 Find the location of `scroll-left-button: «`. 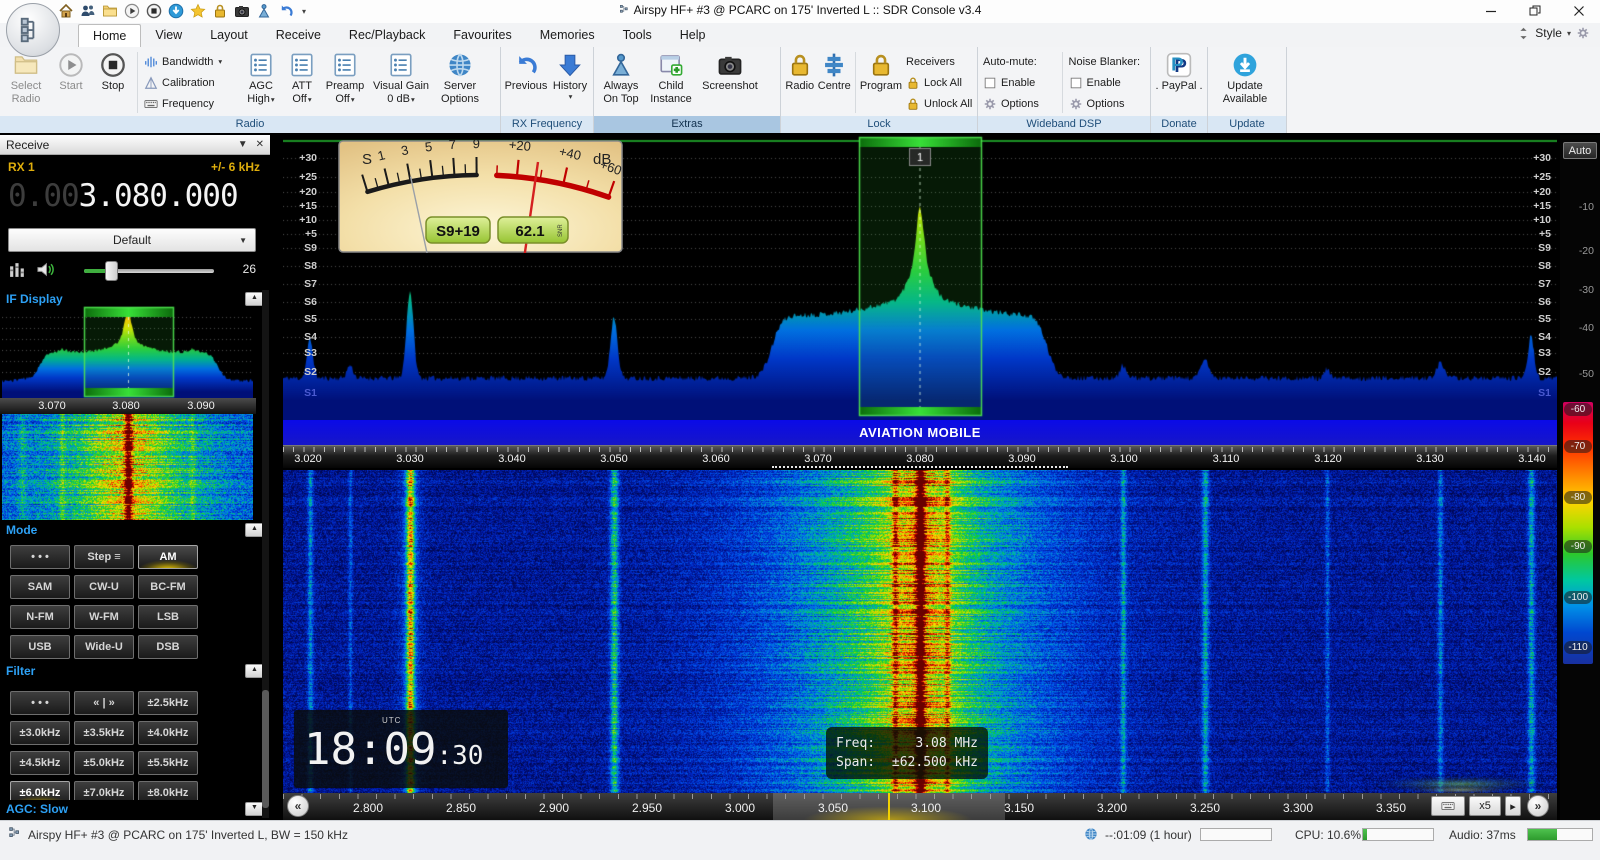

scroll-left-button: « is located at coordinates (298, 806).